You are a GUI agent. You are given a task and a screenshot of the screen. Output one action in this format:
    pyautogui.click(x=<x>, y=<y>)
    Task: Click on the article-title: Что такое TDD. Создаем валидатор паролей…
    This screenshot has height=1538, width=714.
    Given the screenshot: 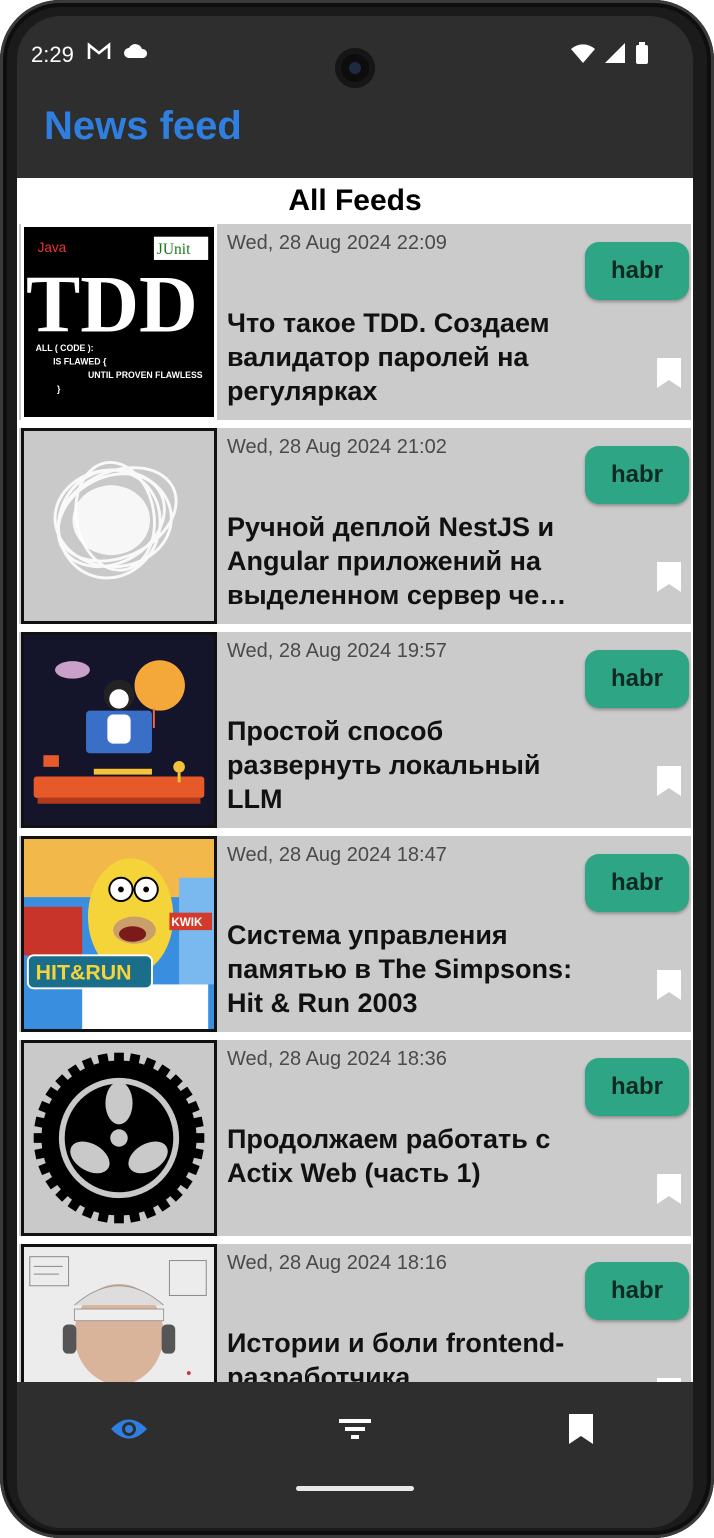 What is the action you would take?
    pyautogui.click(x=407, y=357)
    